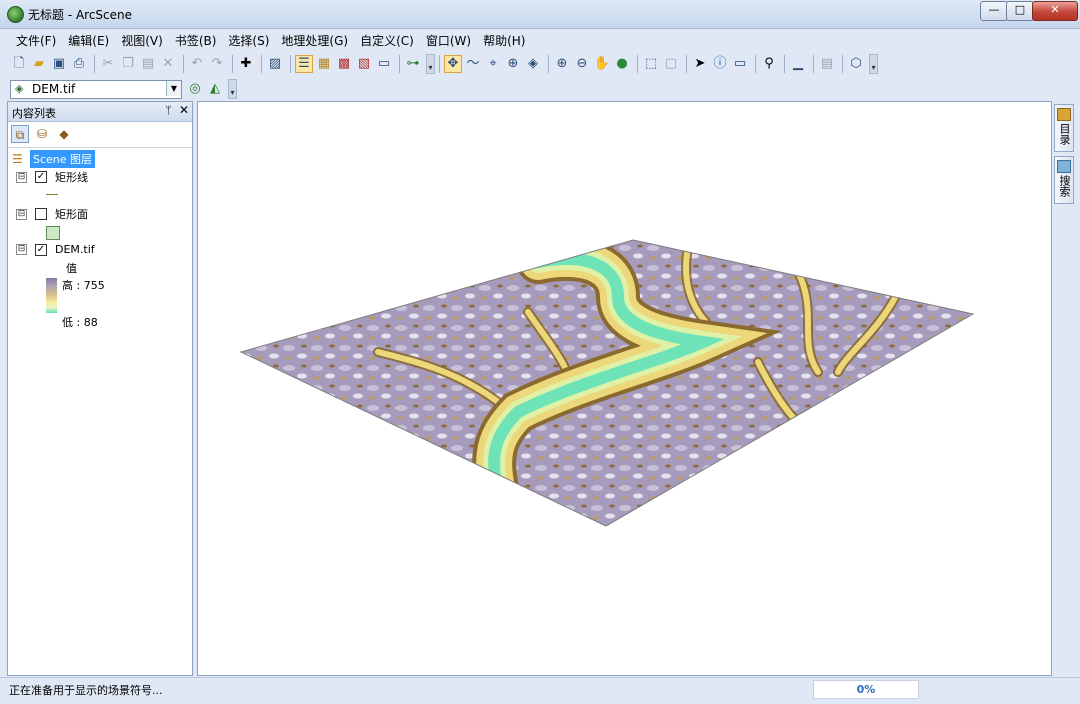 The width and height of the screenshot is (1080, 704). Describe the element at coordinates (184, 110) in the screenshot. I see `close-icon: ✕` at that location.